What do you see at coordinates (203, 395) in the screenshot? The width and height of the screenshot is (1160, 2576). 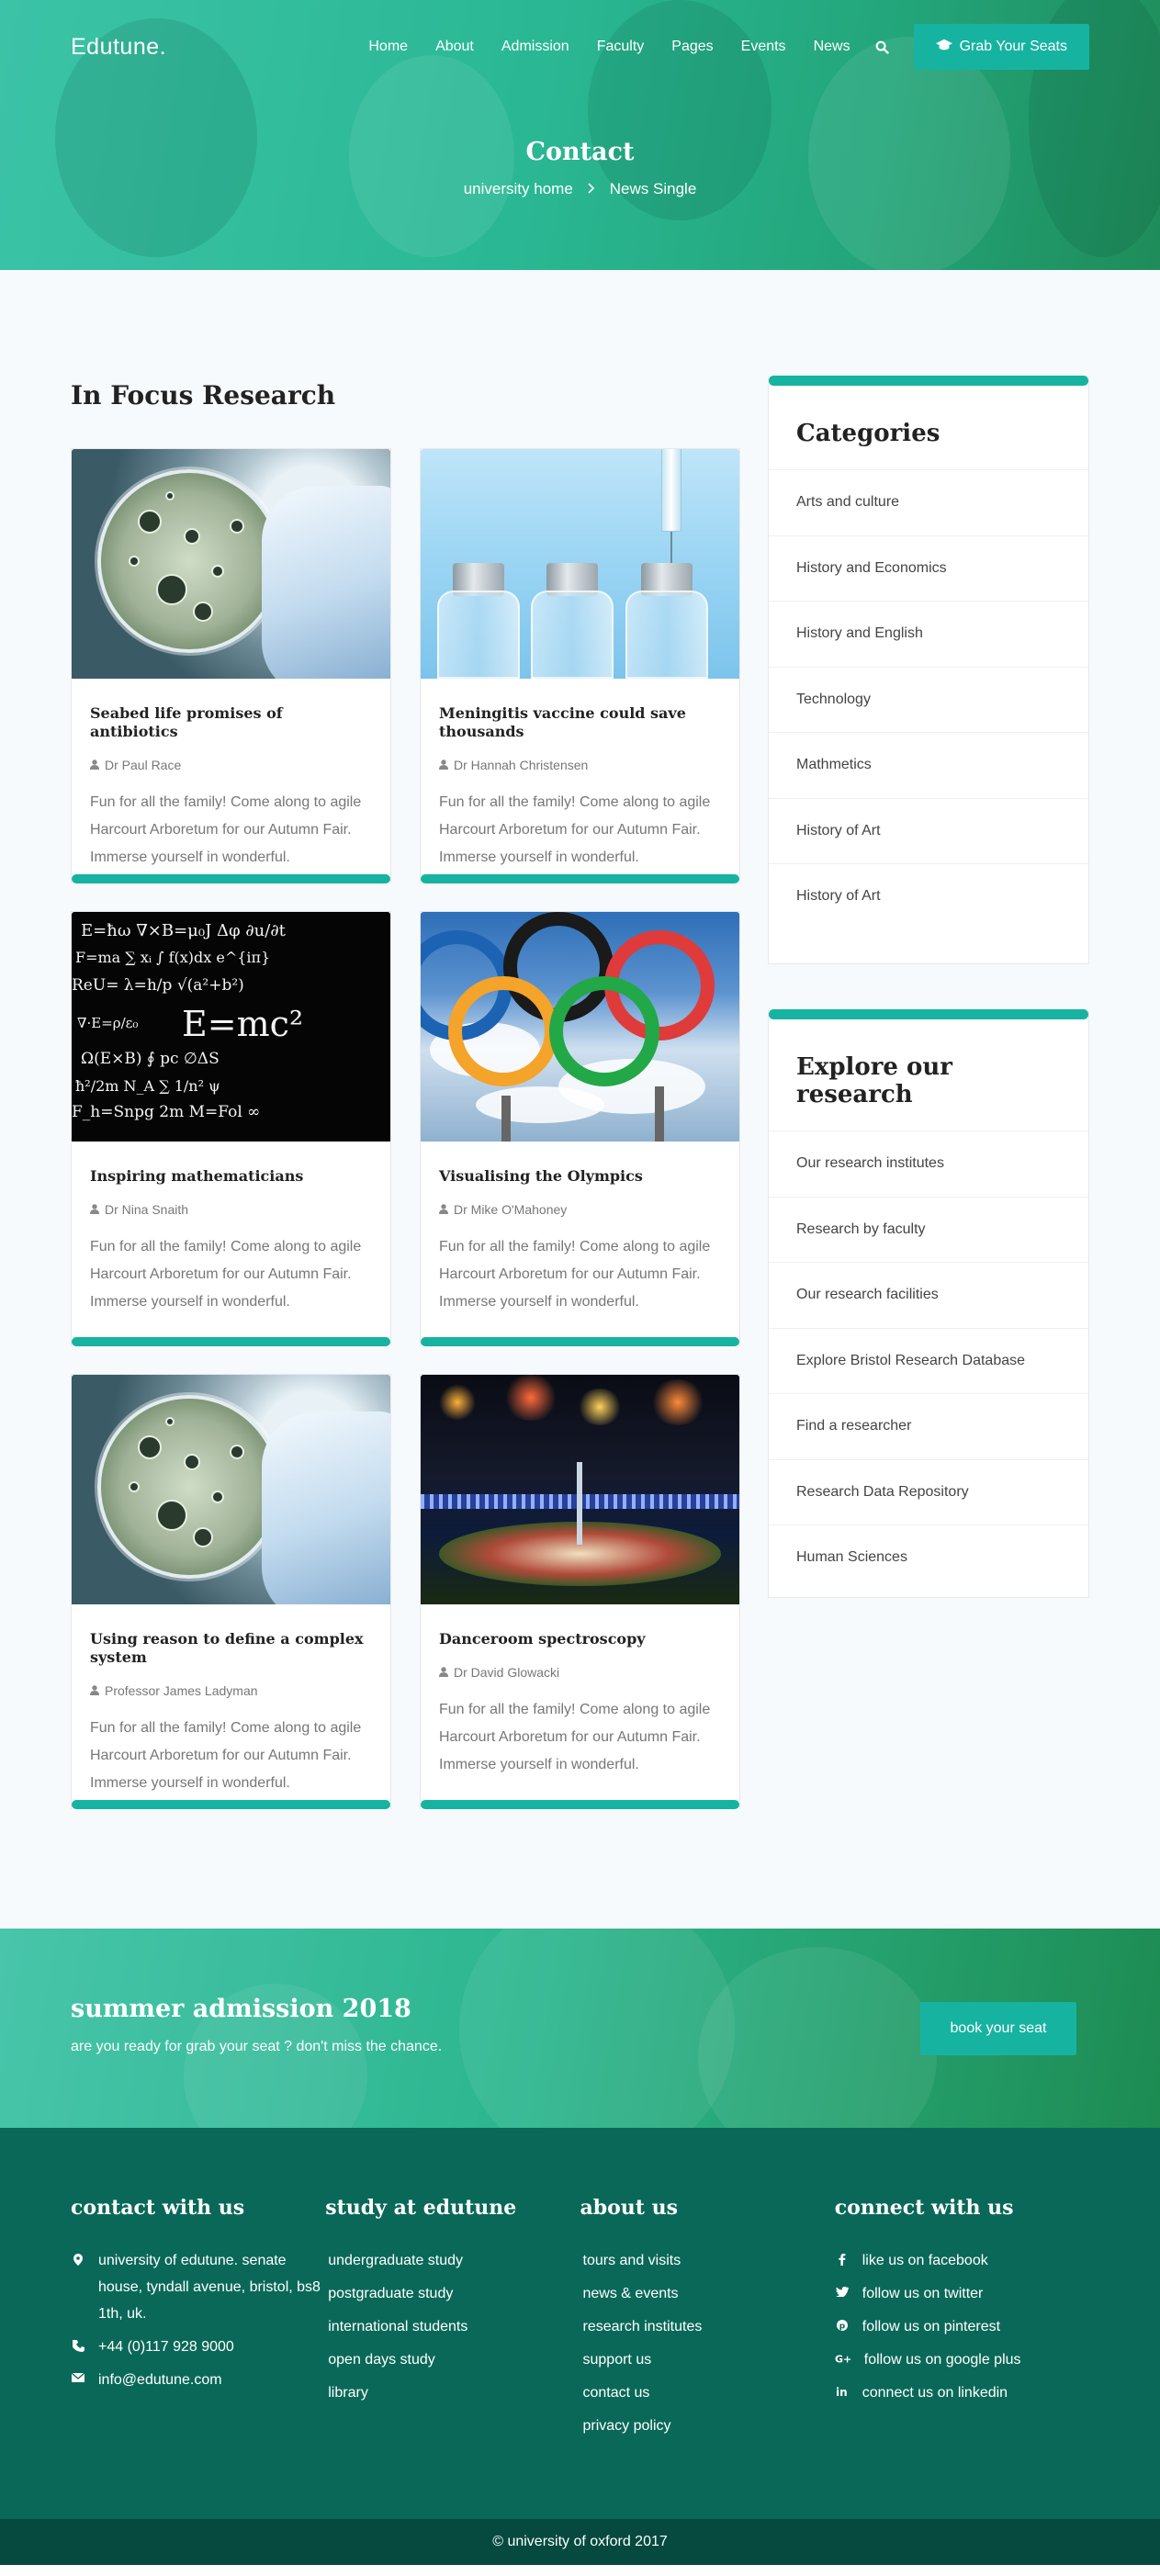 I see `section-title: In Focus Research` at bounding box center [203, 395].